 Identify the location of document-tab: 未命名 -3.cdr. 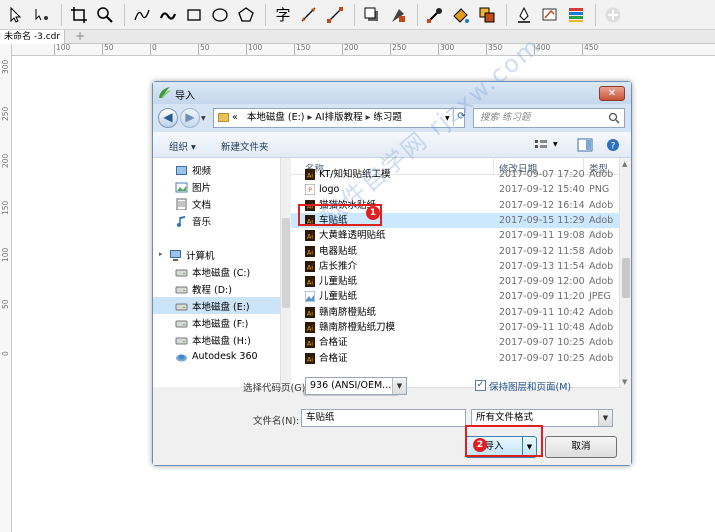
(33, 37).